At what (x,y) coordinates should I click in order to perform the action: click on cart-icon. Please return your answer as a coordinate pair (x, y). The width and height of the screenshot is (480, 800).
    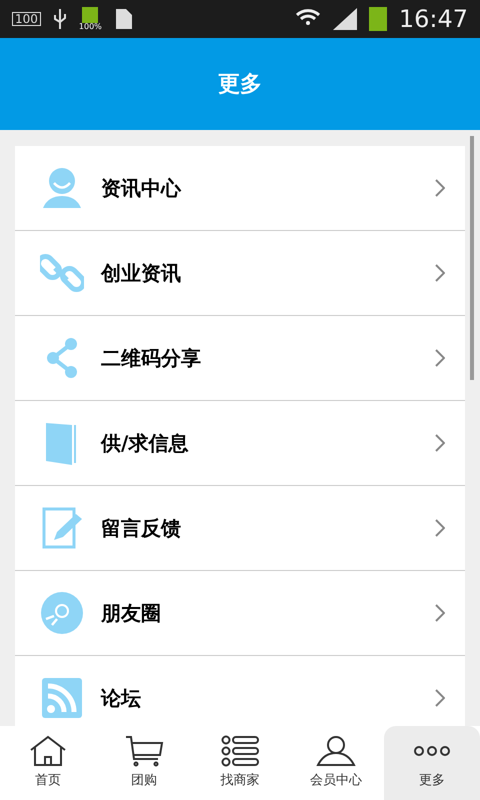
    Looking at the image, I should click on (144, 751).